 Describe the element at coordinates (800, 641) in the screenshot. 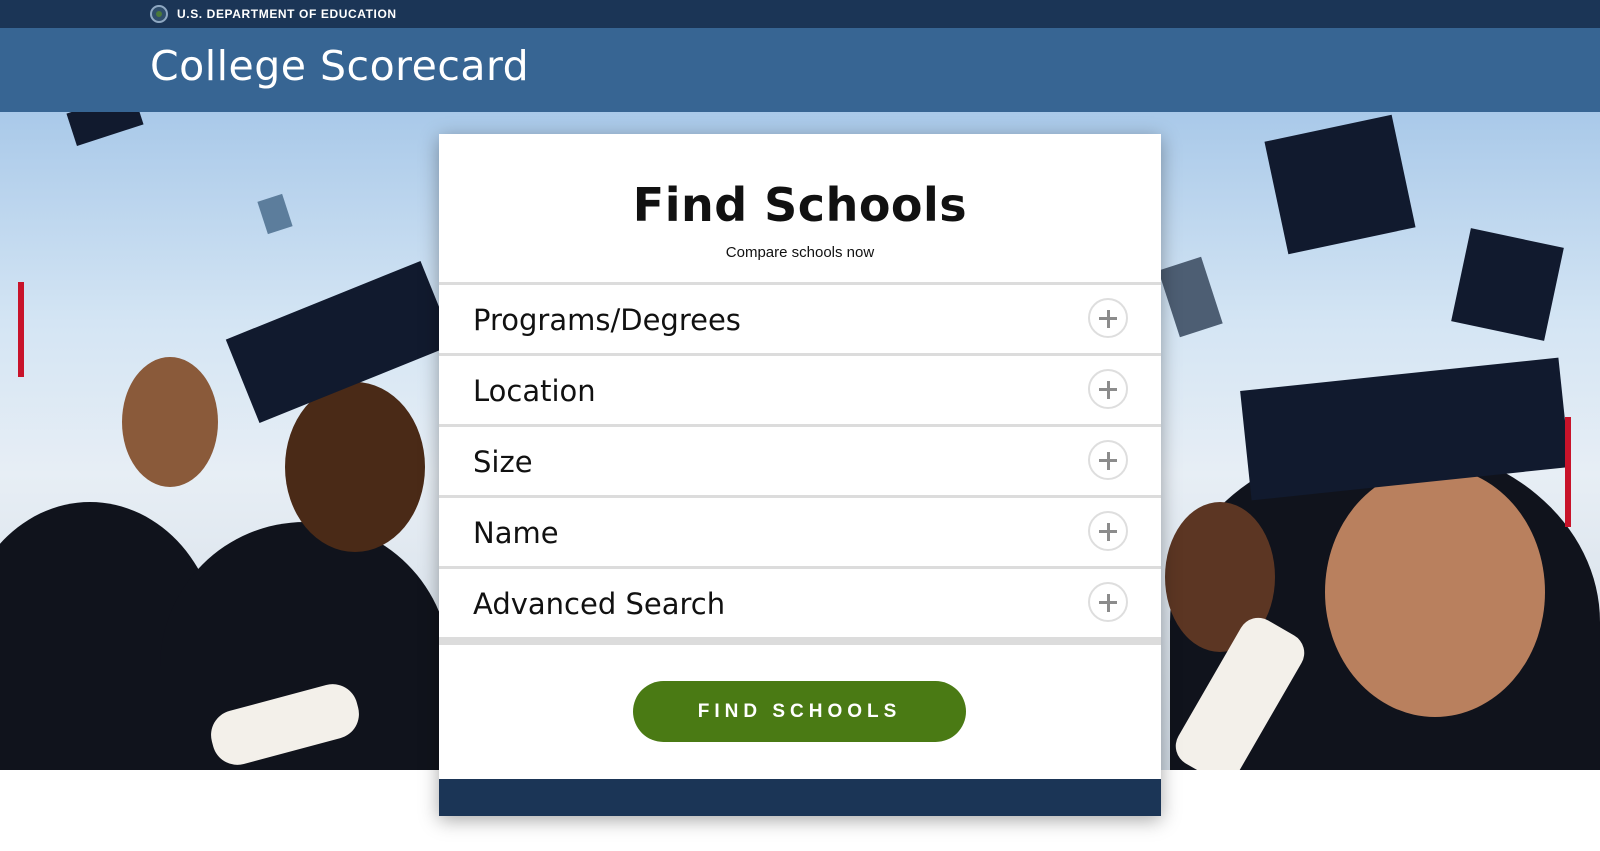

I see `filter-divider` at that location.